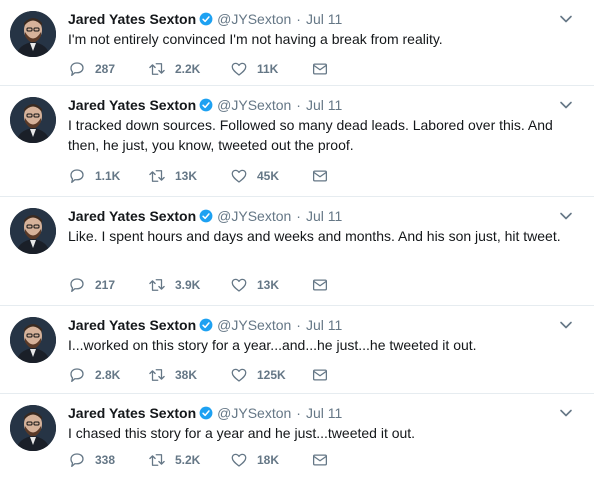  I want to click on like-count: 45K, so click(268, 176).